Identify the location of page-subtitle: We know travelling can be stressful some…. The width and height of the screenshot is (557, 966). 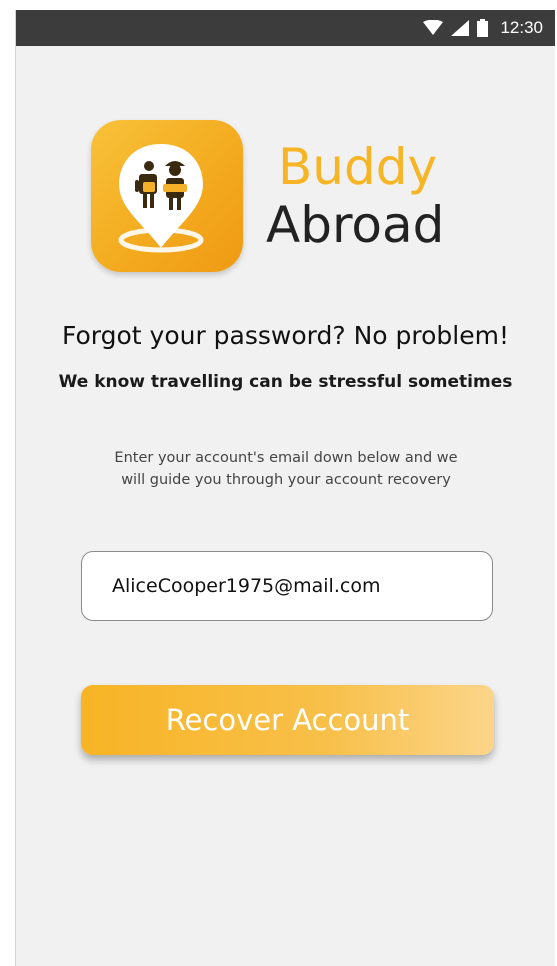
(285, 382).